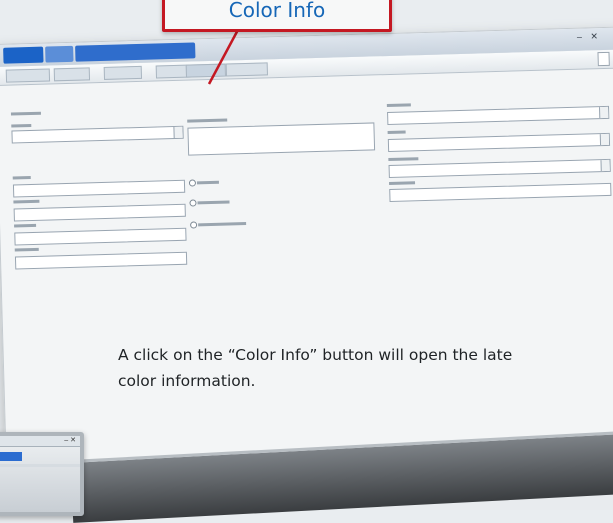 The height and width of the screenshot is (523, 613). I want to click on secondary-app-tab, so click(11, 456).